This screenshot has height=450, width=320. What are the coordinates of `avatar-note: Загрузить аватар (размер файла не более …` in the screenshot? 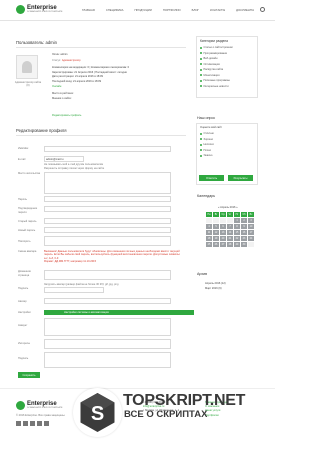 It's located at (81, 284).